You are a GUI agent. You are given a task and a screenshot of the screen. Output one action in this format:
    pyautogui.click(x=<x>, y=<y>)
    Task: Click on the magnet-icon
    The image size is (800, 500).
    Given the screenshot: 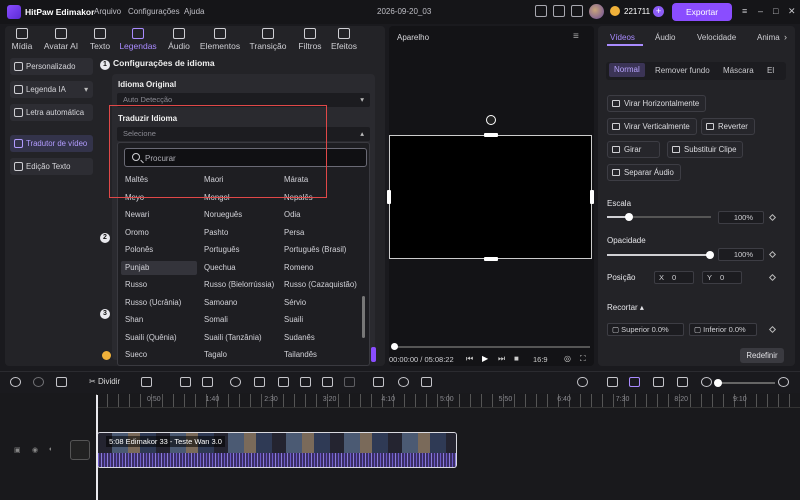 What is the action you would take?
    pyautogui.click(x=658, y=382)
    